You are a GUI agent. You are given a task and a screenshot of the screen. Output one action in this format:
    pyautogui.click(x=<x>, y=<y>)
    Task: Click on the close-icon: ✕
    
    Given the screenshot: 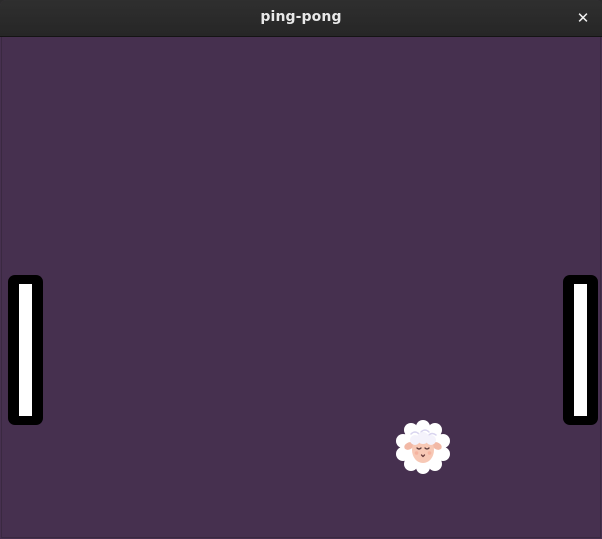 What is the action you would take?
    pyautogui.click(x=583, y=18)
    